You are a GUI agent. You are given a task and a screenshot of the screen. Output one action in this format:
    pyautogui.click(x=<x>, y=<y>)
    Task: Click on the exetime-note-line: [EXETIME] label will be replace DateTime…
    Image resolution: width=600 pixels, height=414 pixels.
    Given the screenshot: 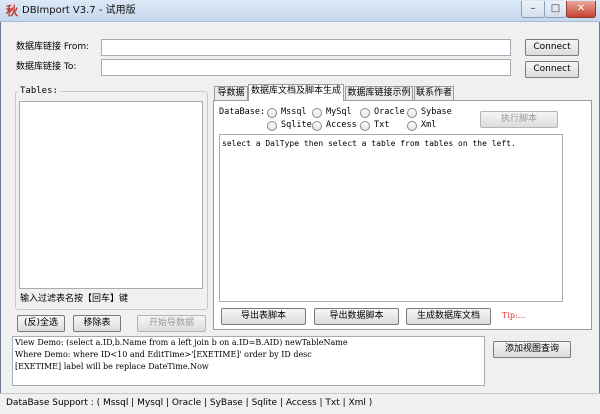 What is the action you would take?
    pyautogui.click(x=112, y=366)
    